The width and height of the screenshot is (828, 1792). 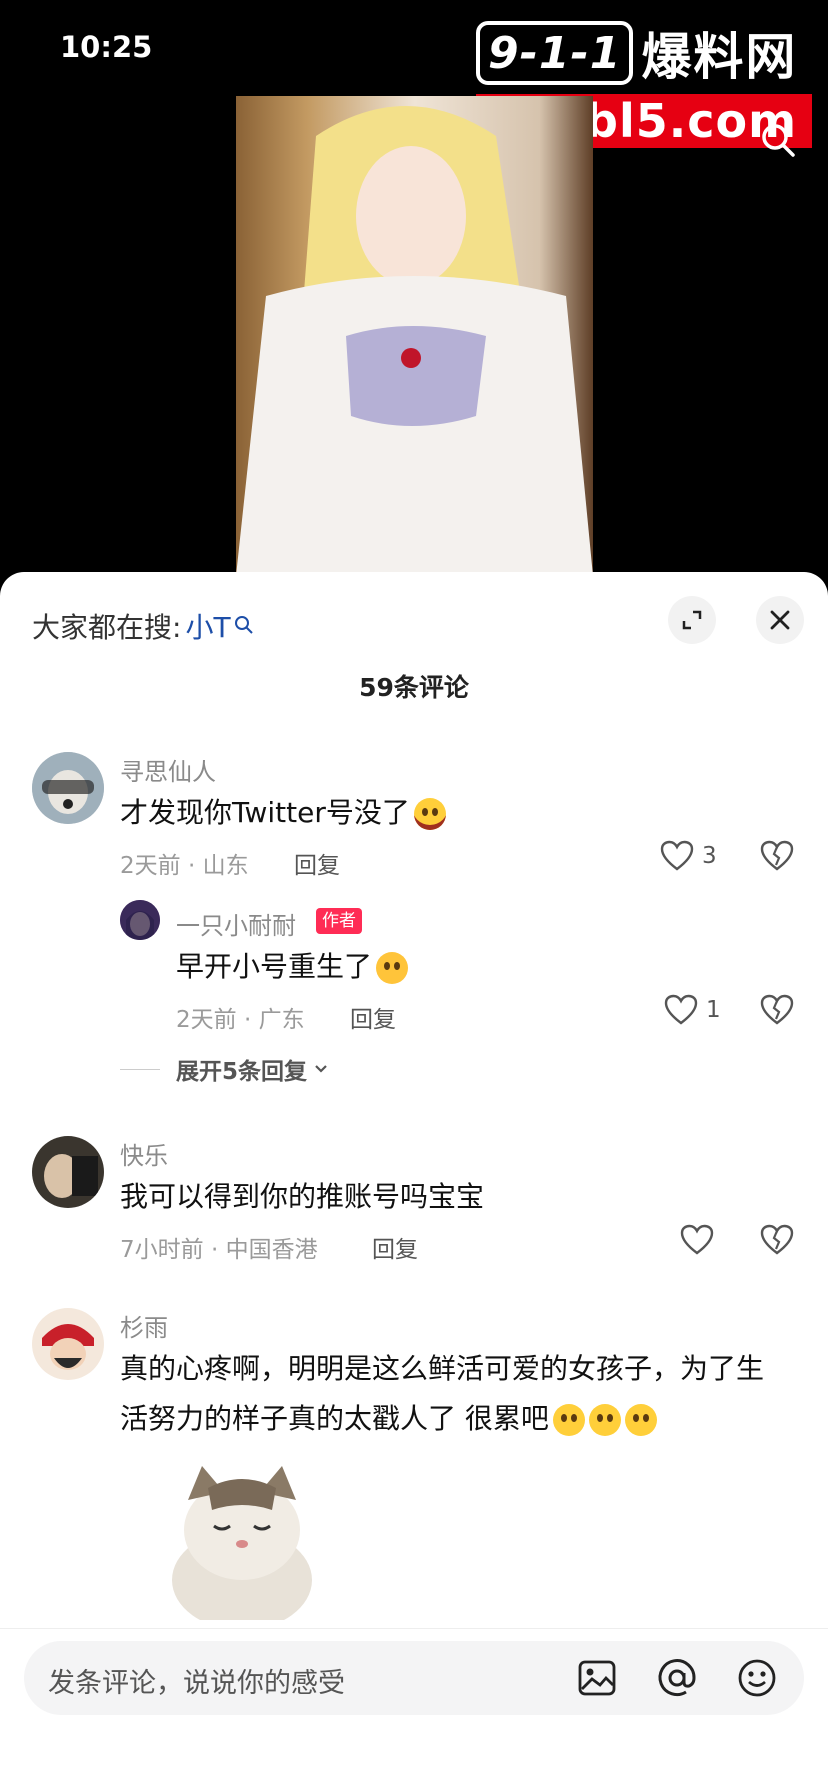 I want to click on trending-prefix: 大家都在搜:, so click(x=107, y=627).